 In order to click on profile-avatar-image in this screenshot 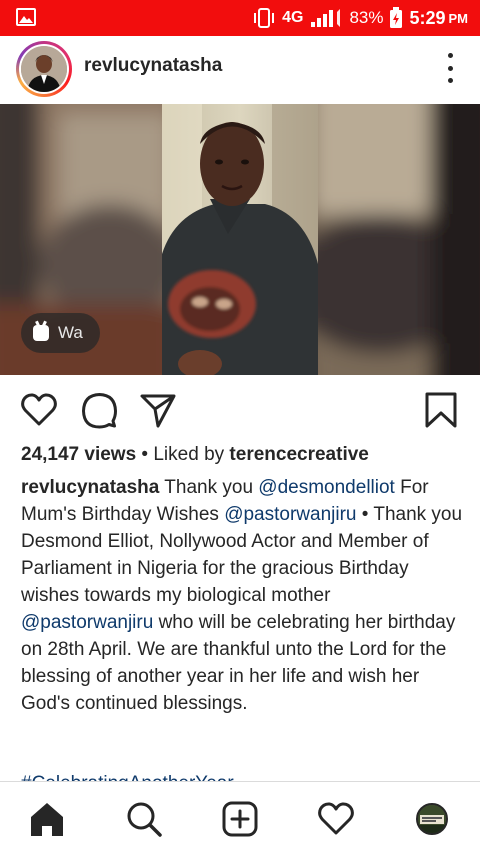, I will do `click(432, 819)`.